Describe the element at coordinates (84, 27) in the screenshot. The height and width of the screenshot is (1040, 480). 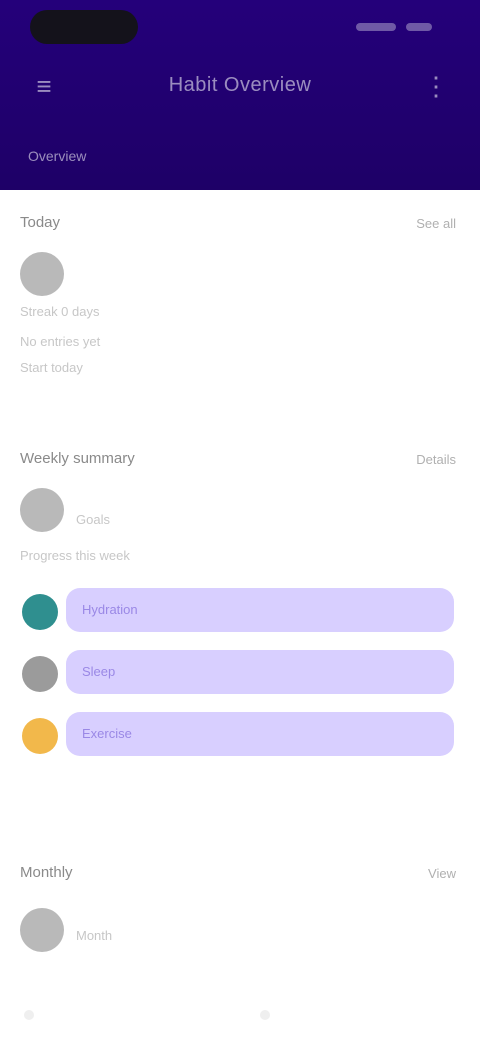
I see `status-pill` at that location.